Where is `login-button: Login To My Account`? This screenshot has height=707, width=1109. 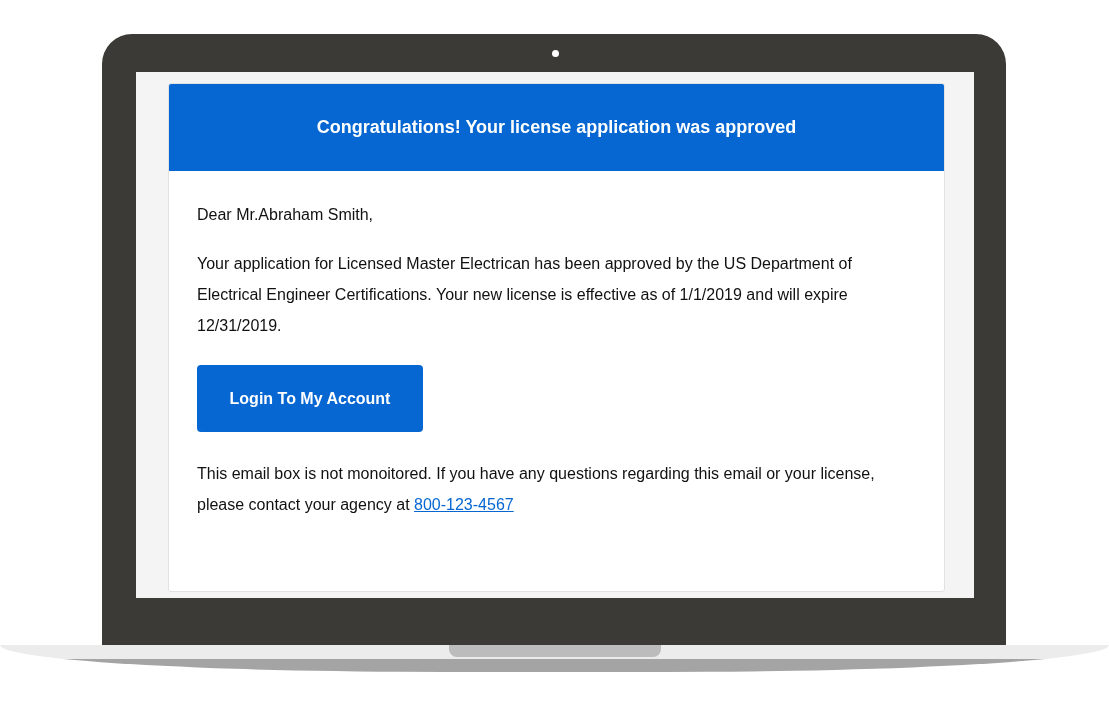
login-button: Login To My Account is located at coordinates (310, 398).